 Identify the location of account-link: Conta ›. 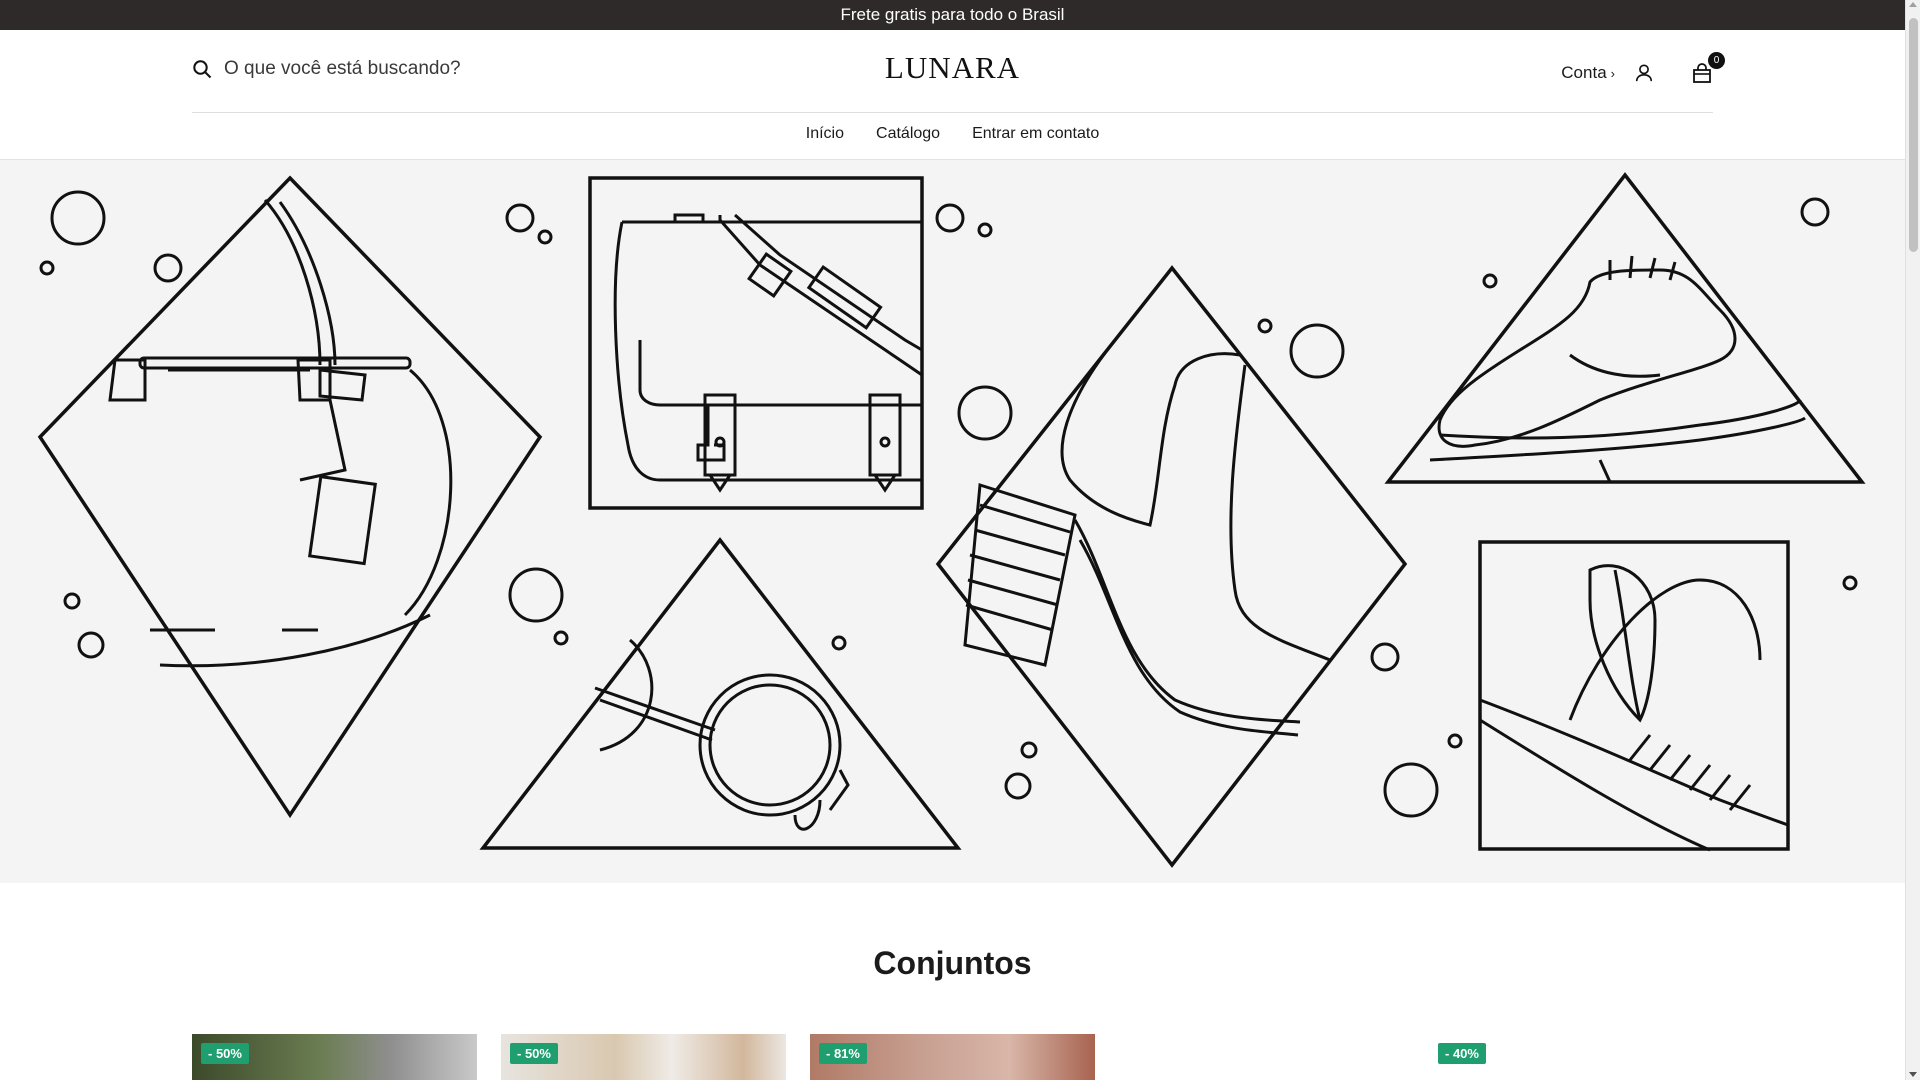
(1588, 73).